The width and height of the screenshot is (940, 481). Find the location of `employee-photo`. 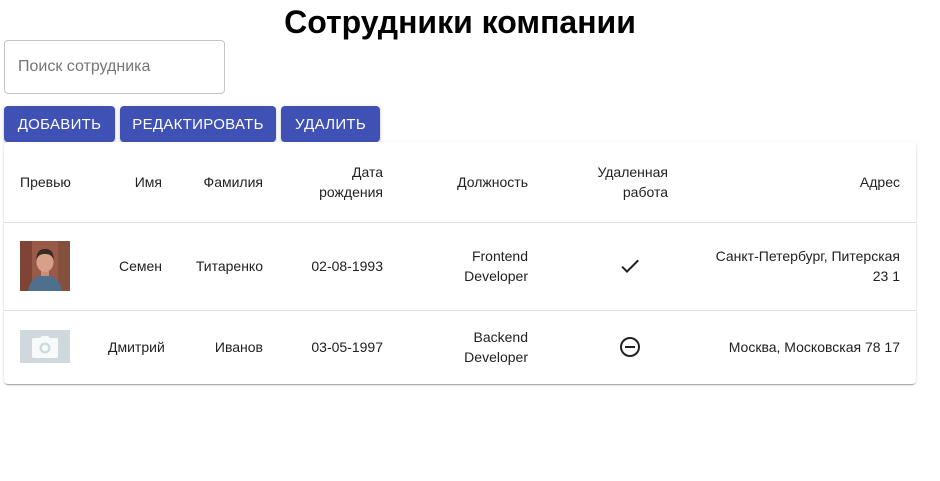

employee-photo is located at coordinates (45, 266).